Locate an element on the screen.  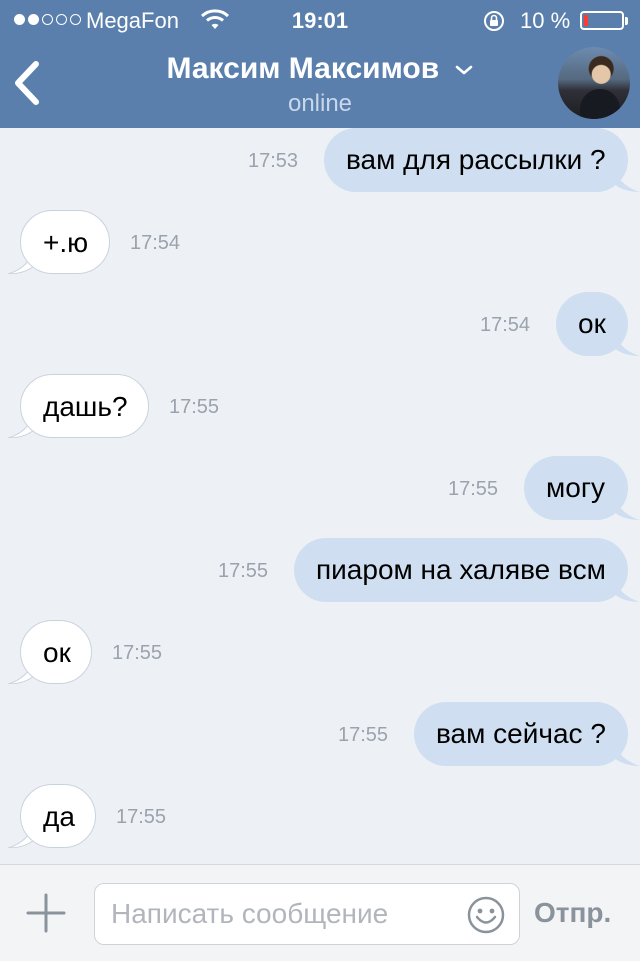
battery-level-fill is located at coordinates (586, 20).